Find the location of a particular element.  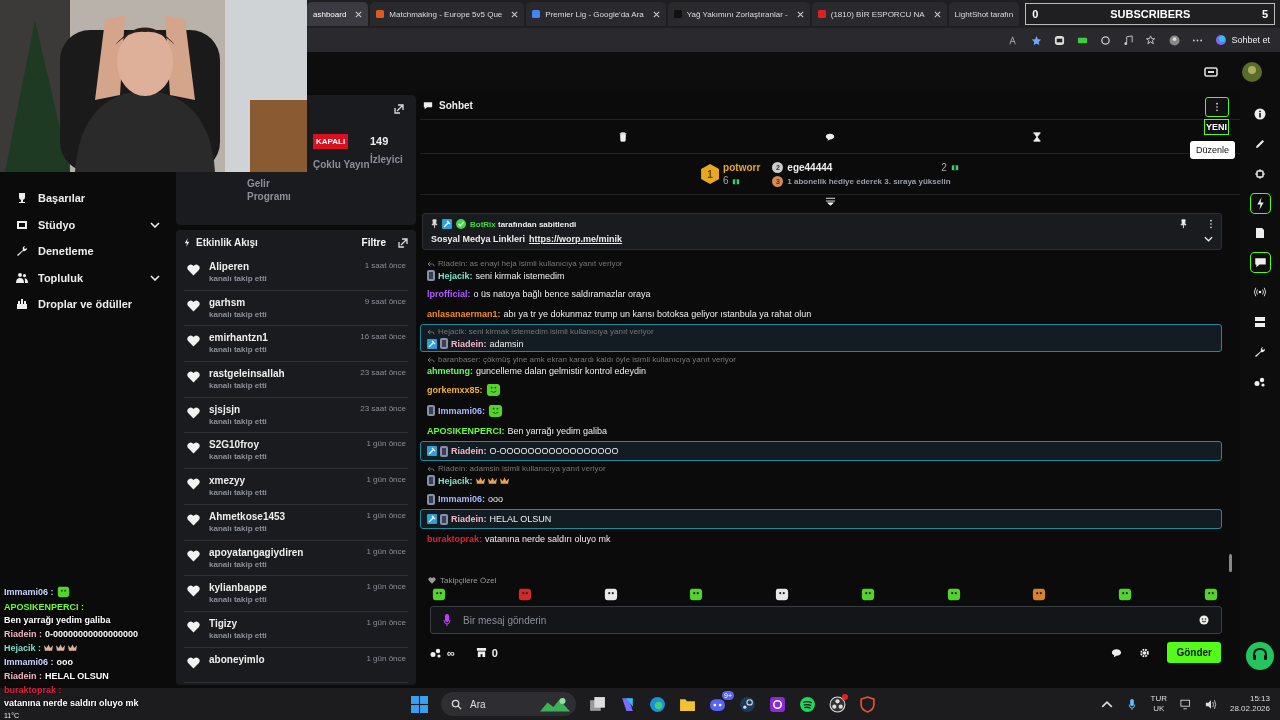

browser-icon is located at coordinates (657, 704).